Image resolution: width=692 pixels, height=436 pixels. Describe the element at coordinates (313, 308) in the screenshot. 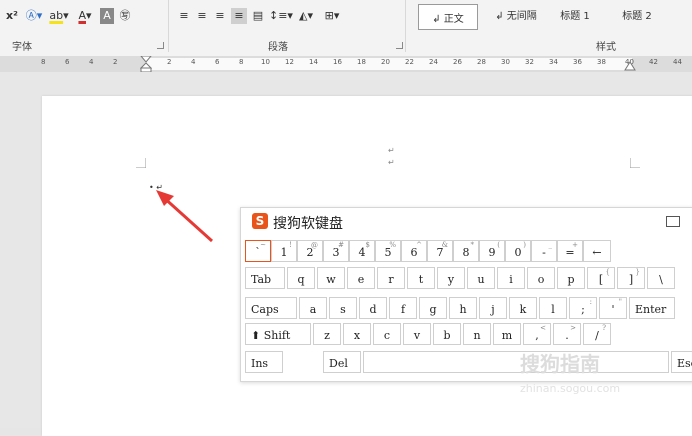

I see `key: a` at that location.